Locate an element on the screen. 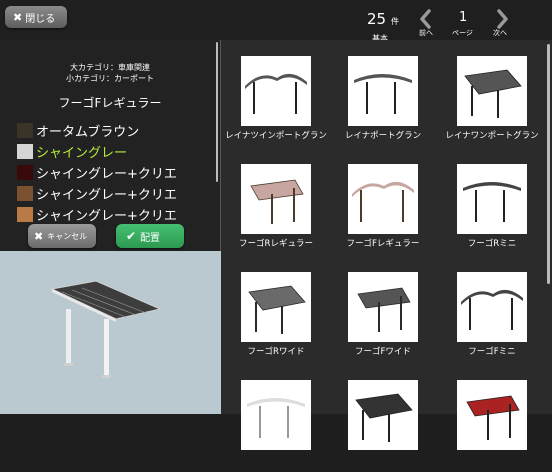  3d-preview is located at coordinates (110, 332).